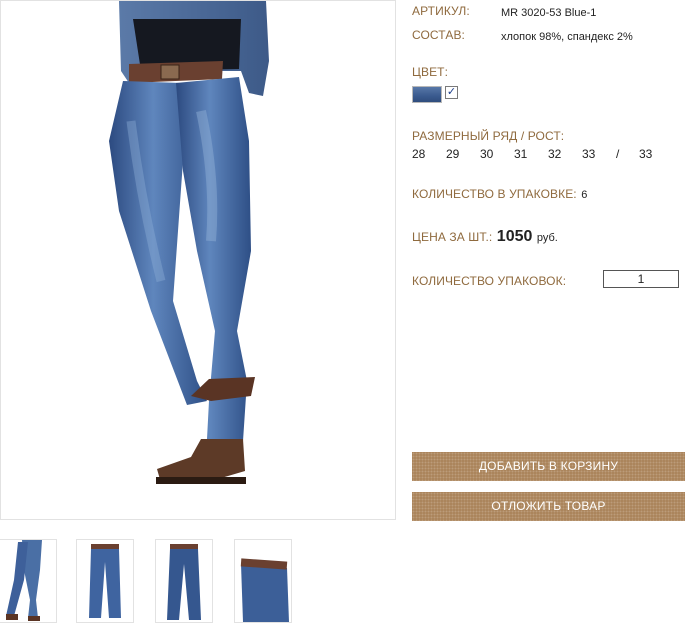 The width and height of the screenshot is (685, 623). I want to click on height-item: 33, so click(646, 154).